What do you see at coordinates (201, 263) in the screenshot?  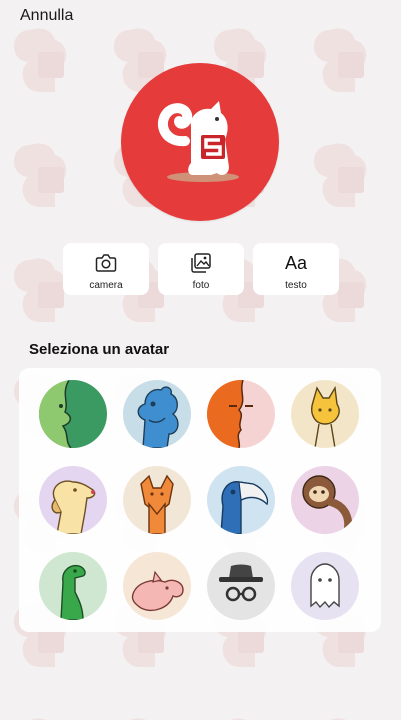 I see `photo-icon` at bounding box center [201, 263].